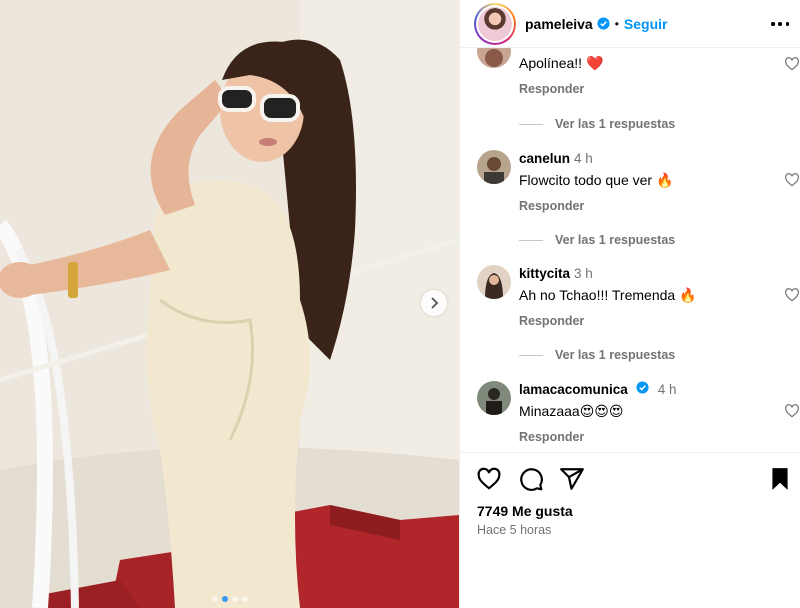 This screenshot has width=800, height=608. Describe the element at coordinates (780, 479) in the screenshot. I see `bookmark-icon` at that location.